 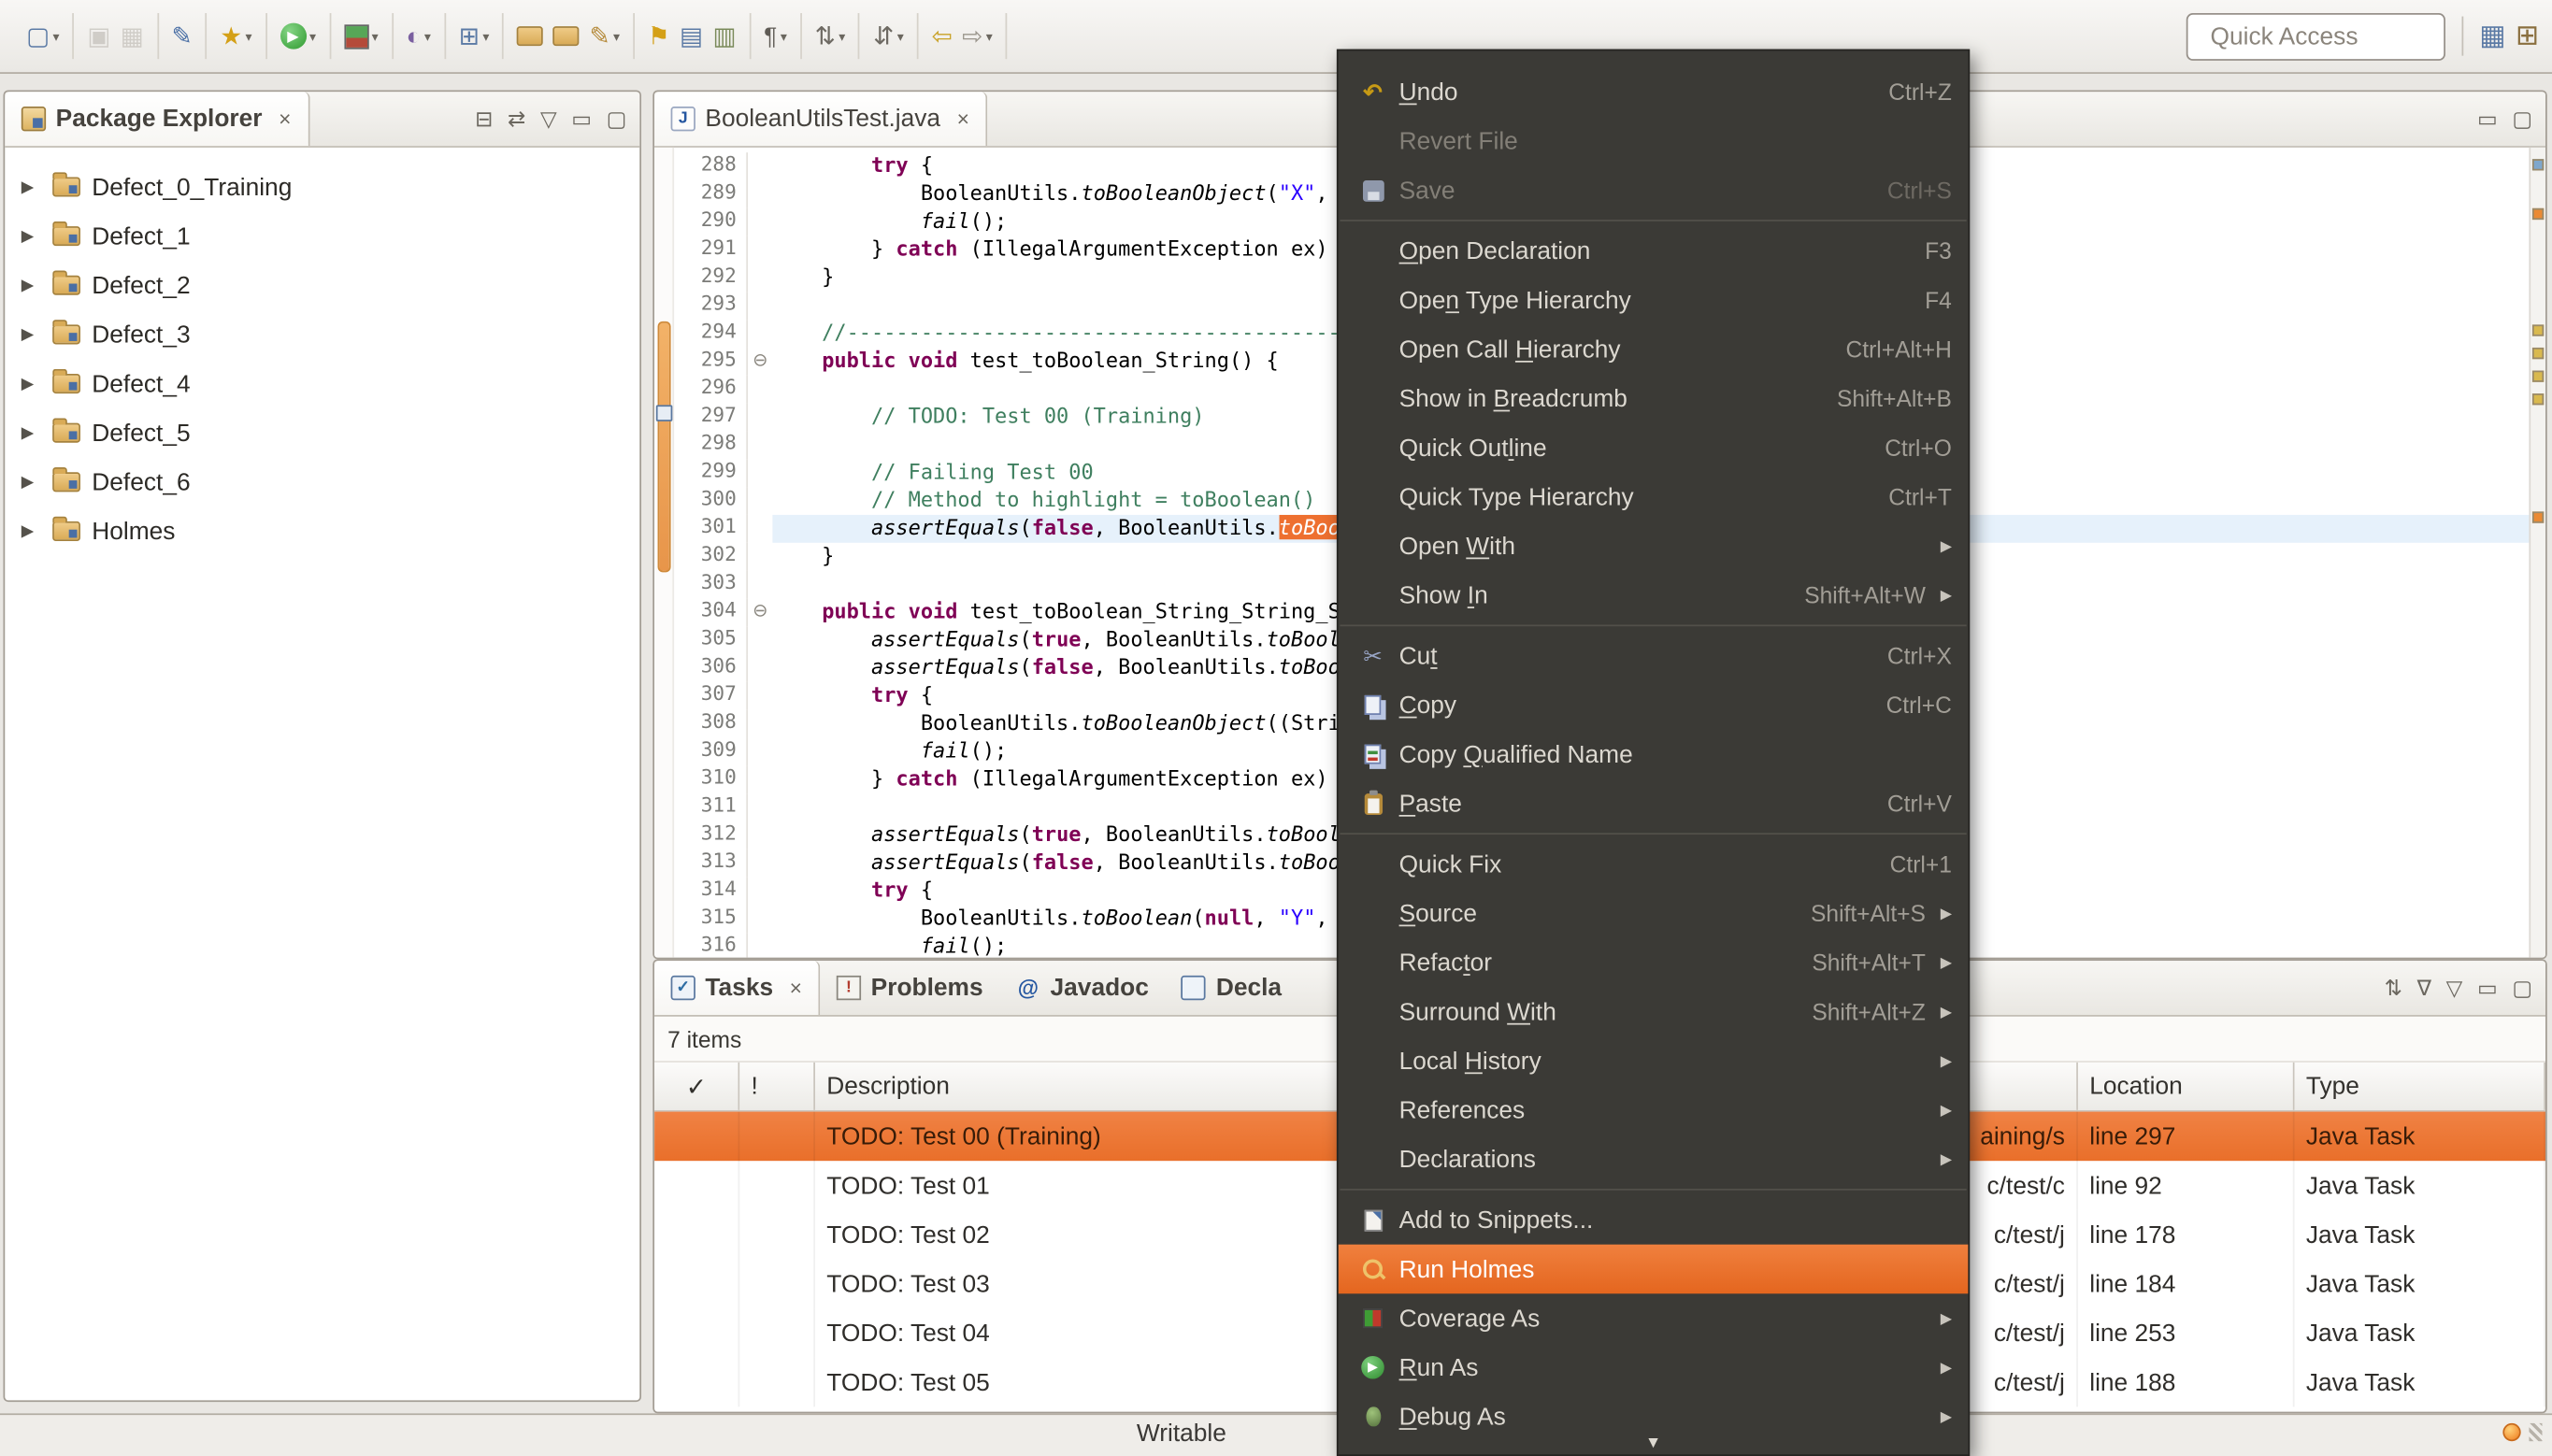 What do you see at coordinates (1654, 1318) in the screenshot?
I see `menu-item-coverage-as: Coverage As` at bounding box center [1654, 1318].